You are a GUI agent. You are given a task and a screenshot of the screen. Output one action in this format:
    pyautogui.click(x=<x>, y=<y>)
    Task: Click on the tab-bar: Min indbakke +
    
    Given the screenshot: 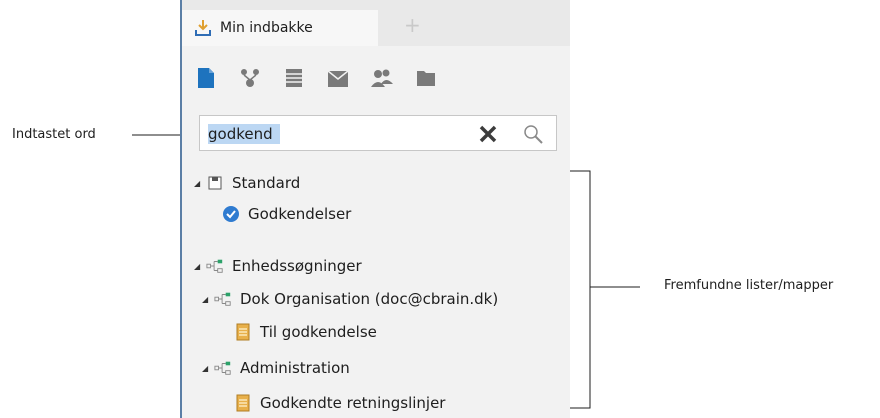 What is the action you would take?
    pyautogui.click(x=376, y=23)
    